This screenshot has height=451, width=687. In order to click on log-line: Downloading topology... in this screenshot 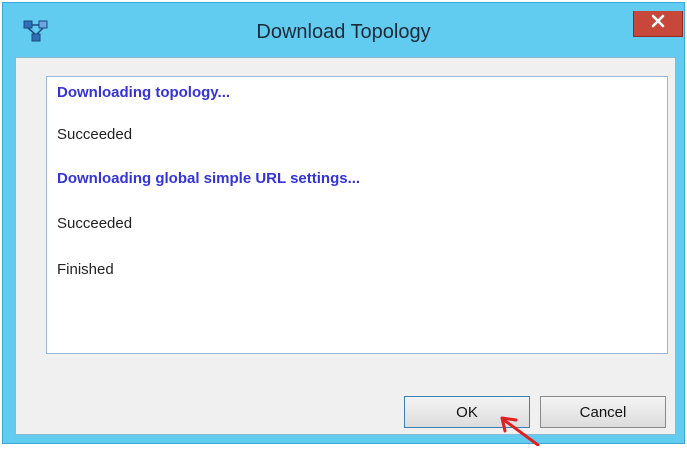, I will do `click(144, 92)`.